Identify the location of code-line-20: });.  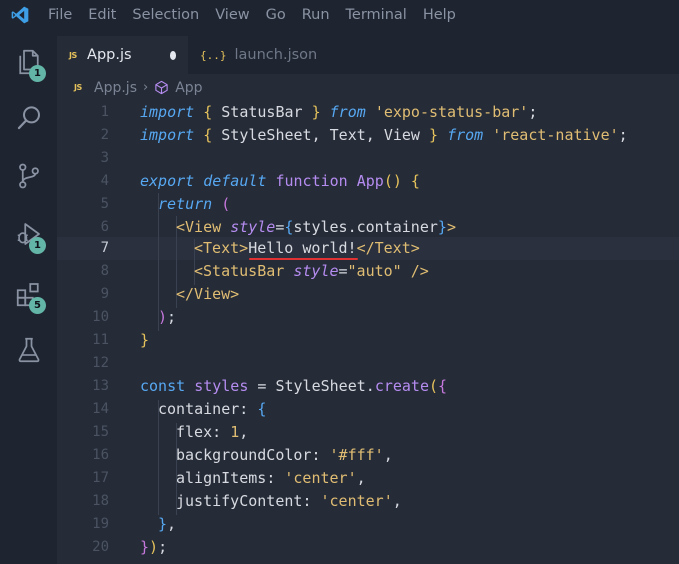
(154, 547).